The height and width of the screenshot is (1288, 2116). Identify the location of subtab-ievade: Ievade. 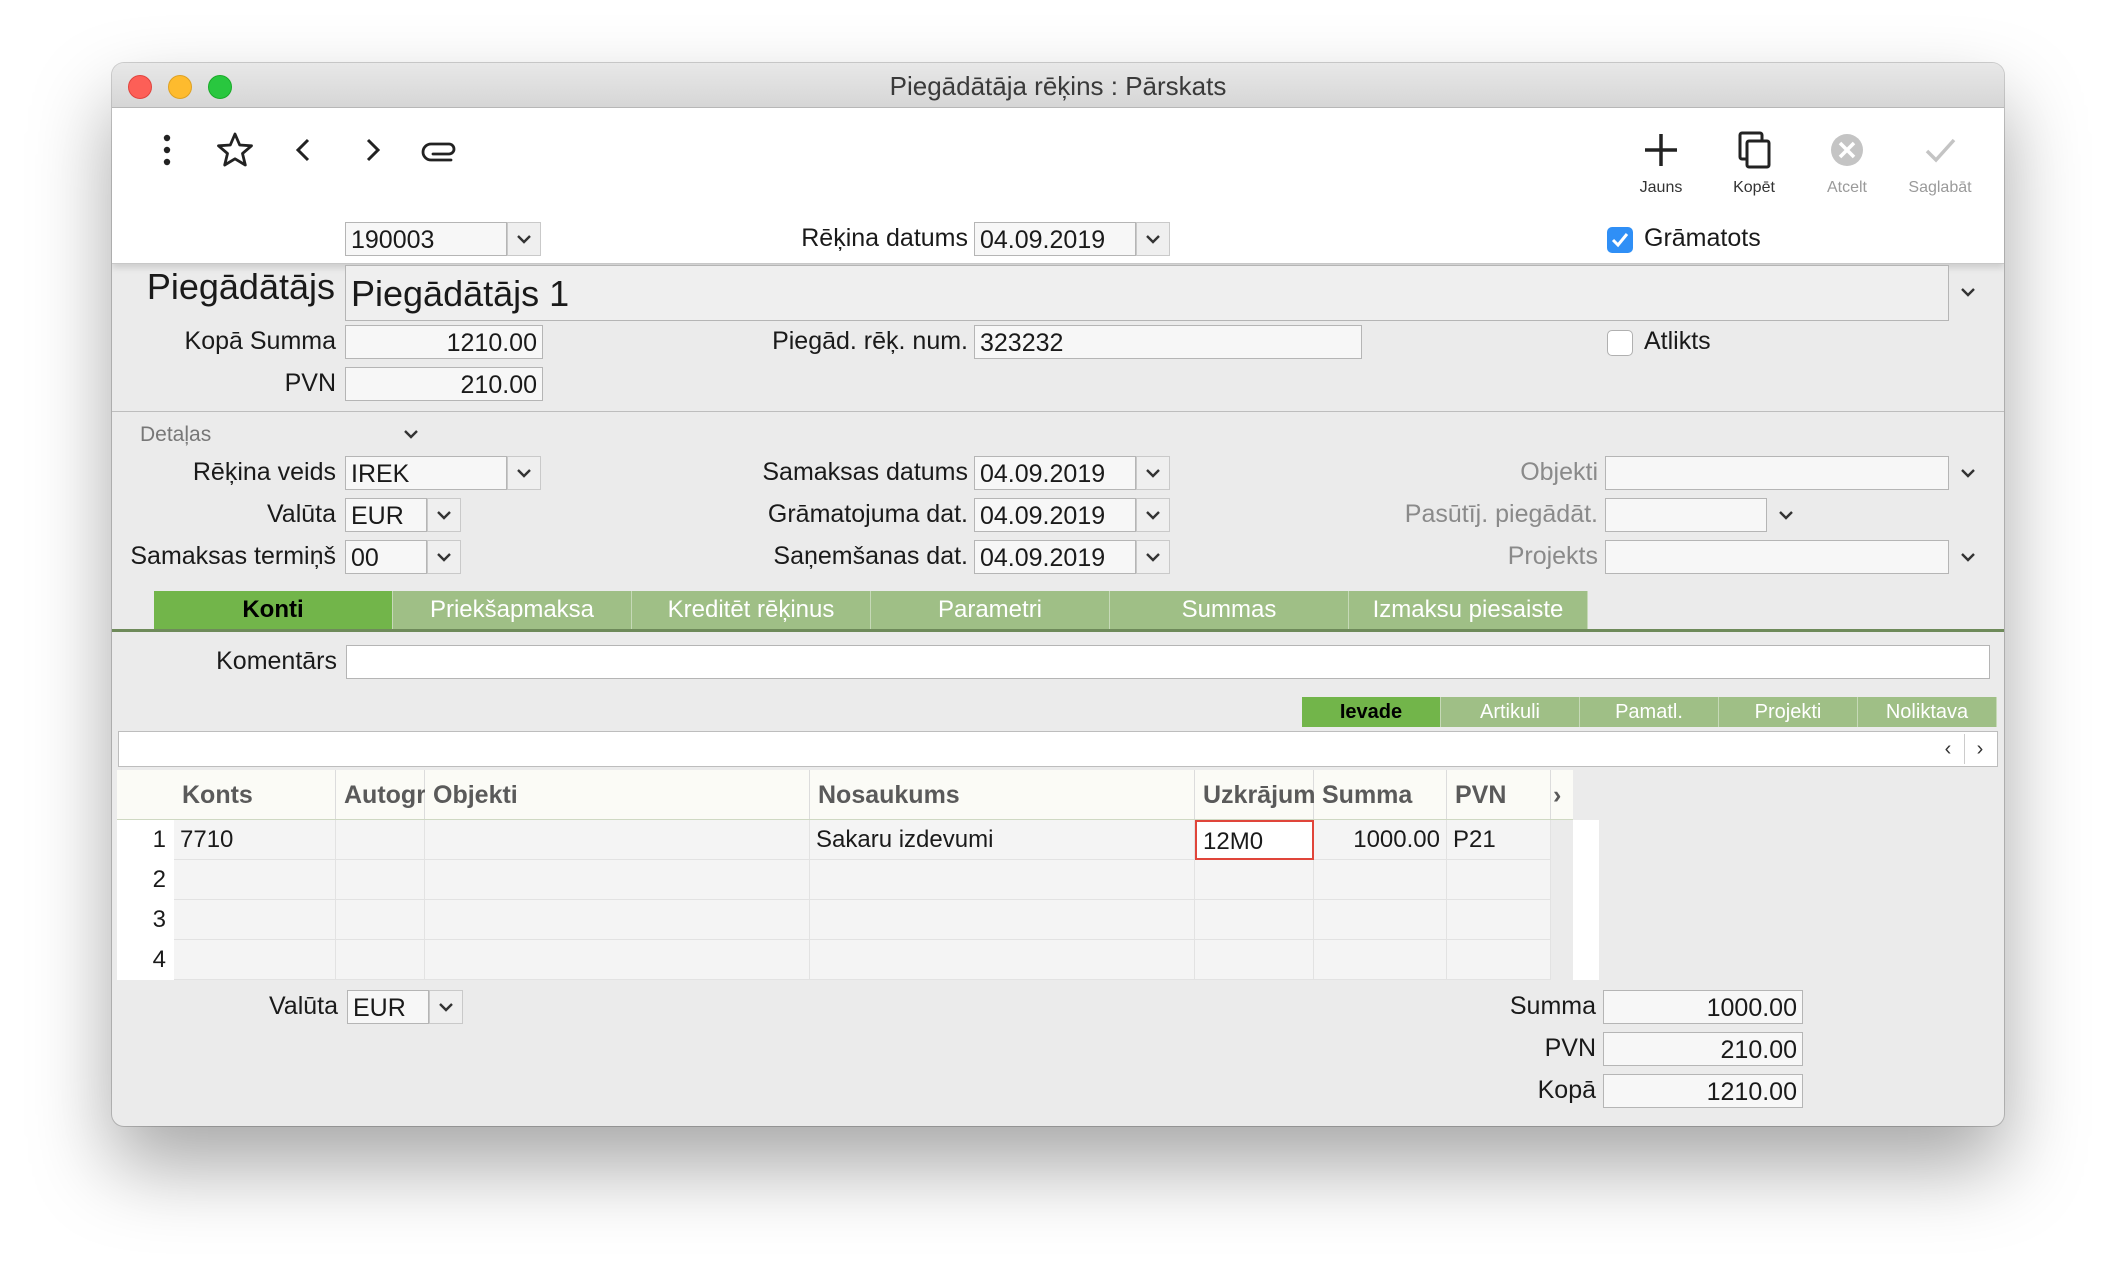
(1371, 712).